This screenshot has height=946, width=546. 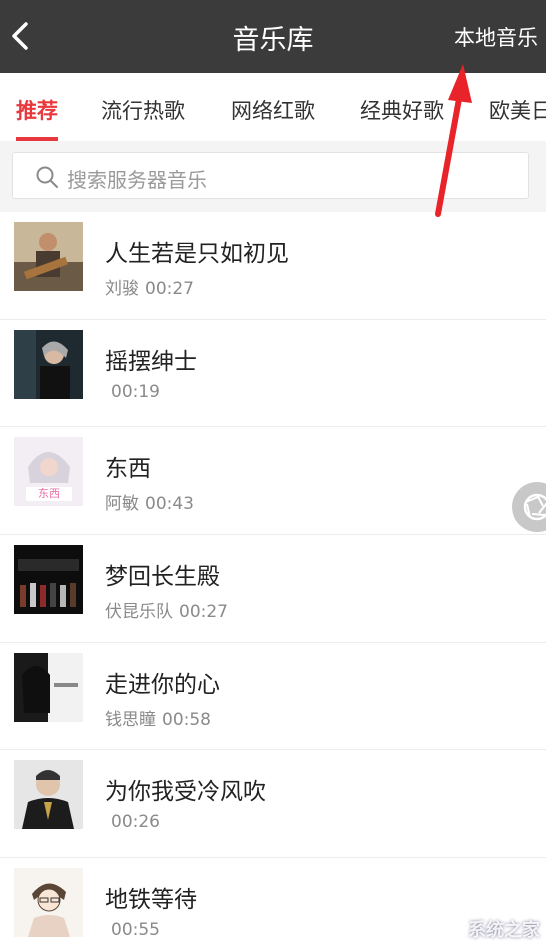 I want to click on song-title: 人生若是只如初见, so click(x=197, y=254).